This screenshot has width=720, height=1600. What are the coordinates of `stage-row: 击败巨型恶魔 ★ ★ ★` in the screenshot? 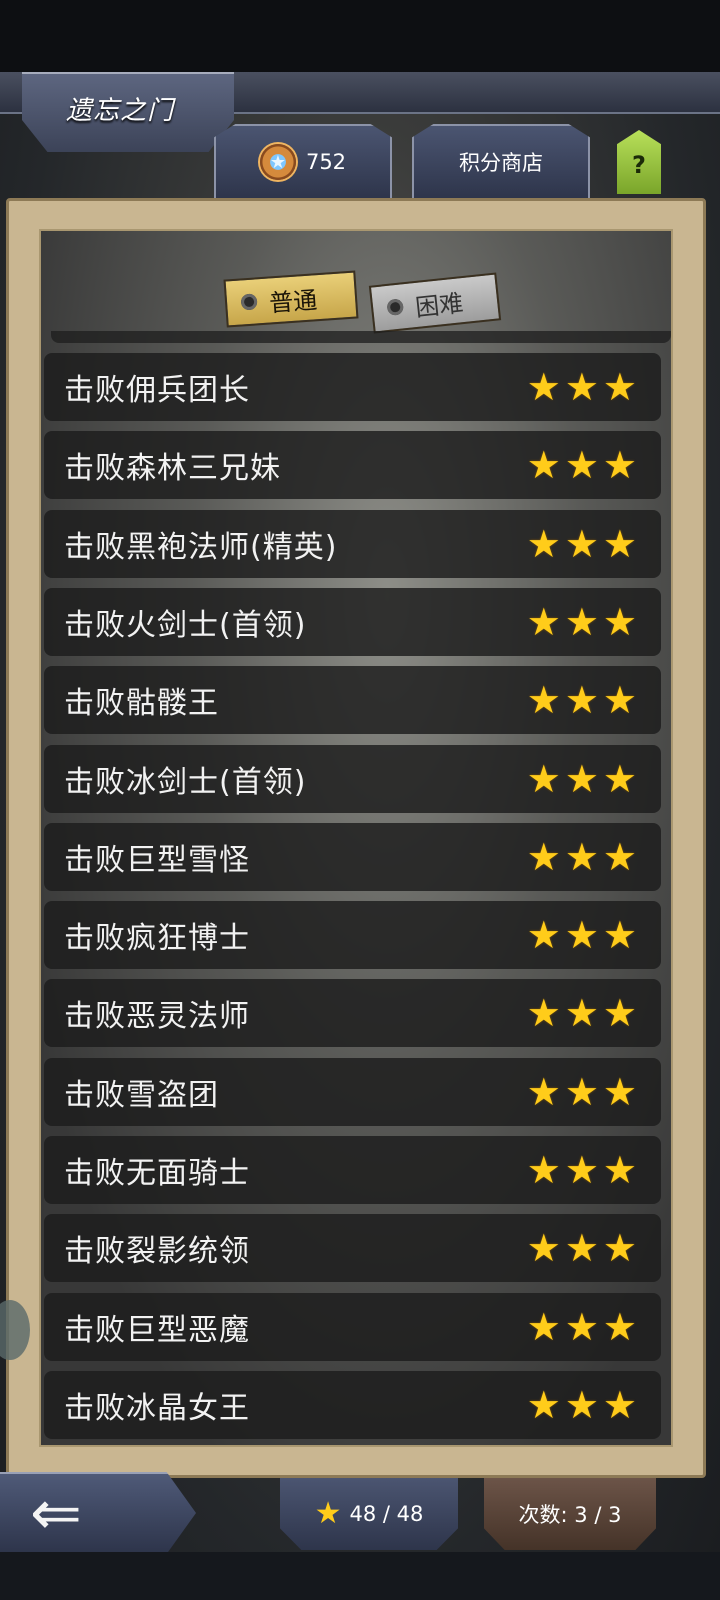 It's located at (352, 1326).